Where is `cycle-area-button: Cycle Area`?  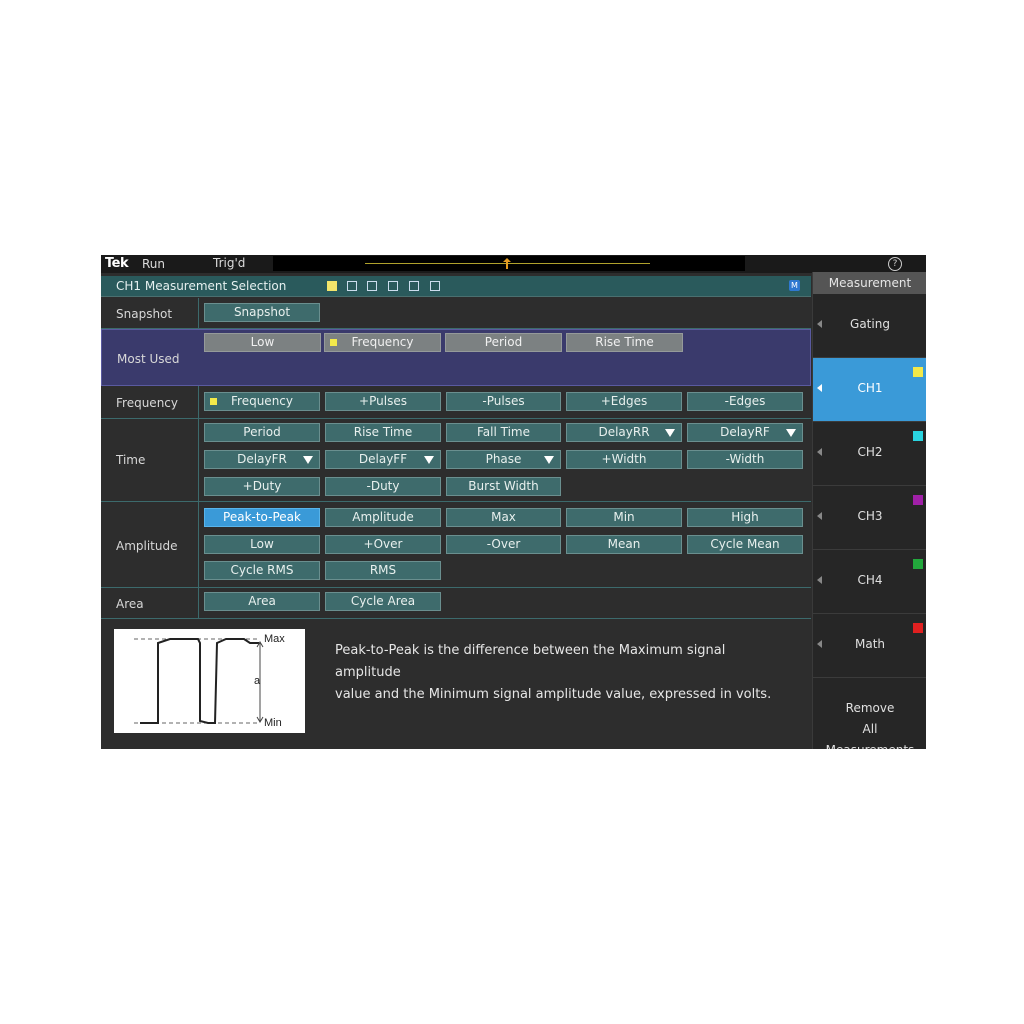
cycle-area-button: Cycle Area is located at coordinates (383, 601).